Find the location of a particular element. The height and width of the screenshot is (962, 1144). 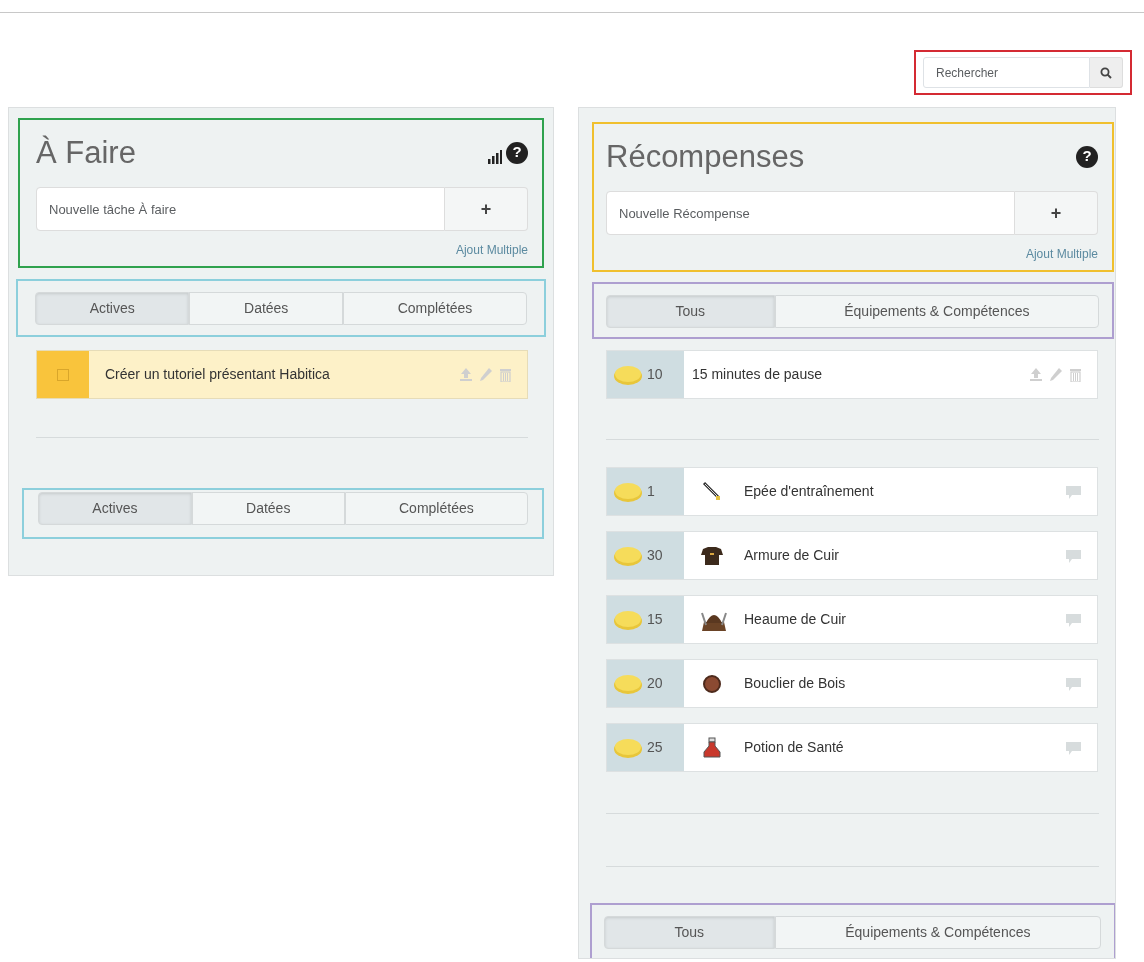

reward-name: Potion de Santé is located at coordinates (794, 748).